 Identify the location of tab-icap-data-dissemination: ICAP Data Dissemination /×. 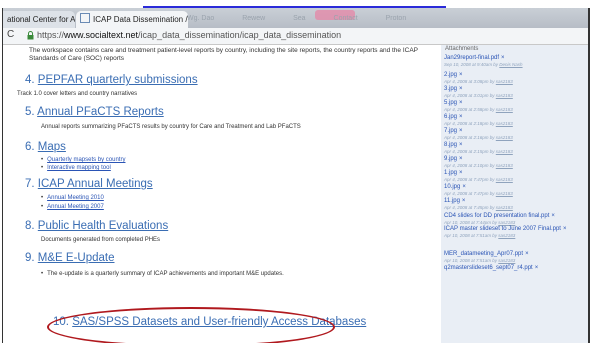
(132, 19).